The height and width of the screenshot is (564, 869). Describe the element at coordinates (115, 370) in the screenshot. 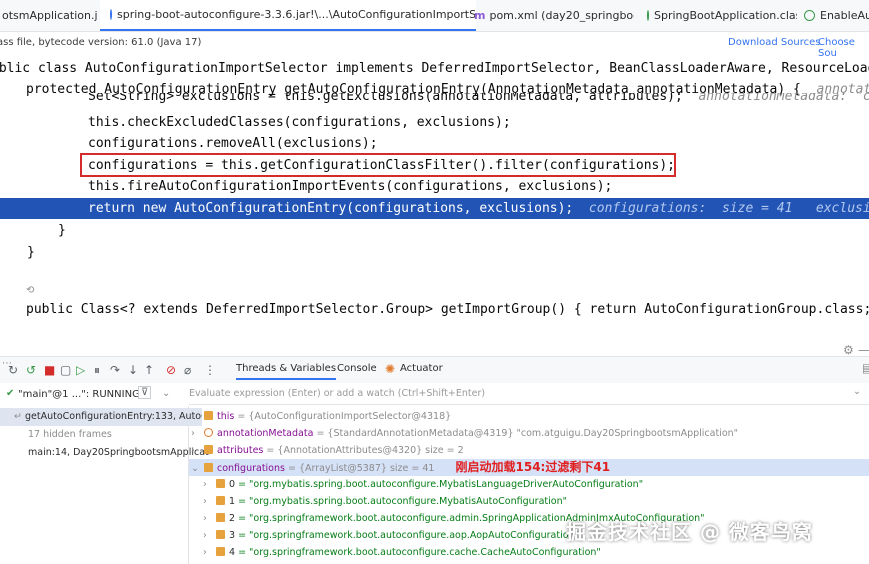

I see `step-over-icon: ↷` at that location.